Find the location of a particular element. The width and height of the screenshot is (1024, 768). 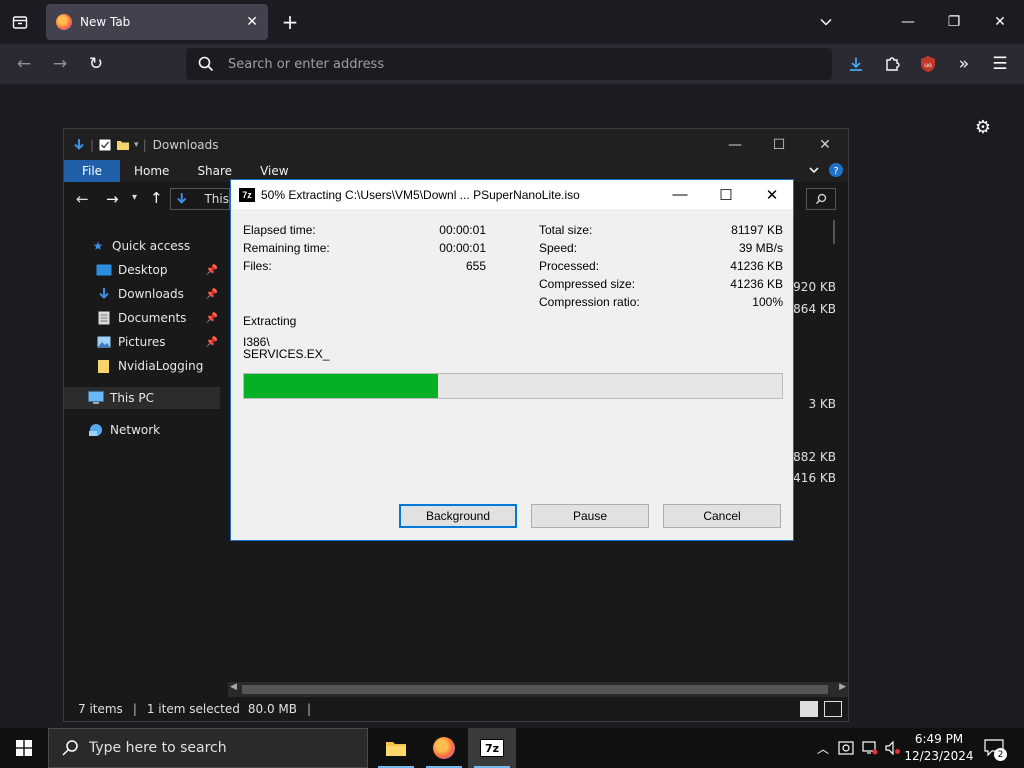

nav-label: Network is located at coordinates (135, 430).